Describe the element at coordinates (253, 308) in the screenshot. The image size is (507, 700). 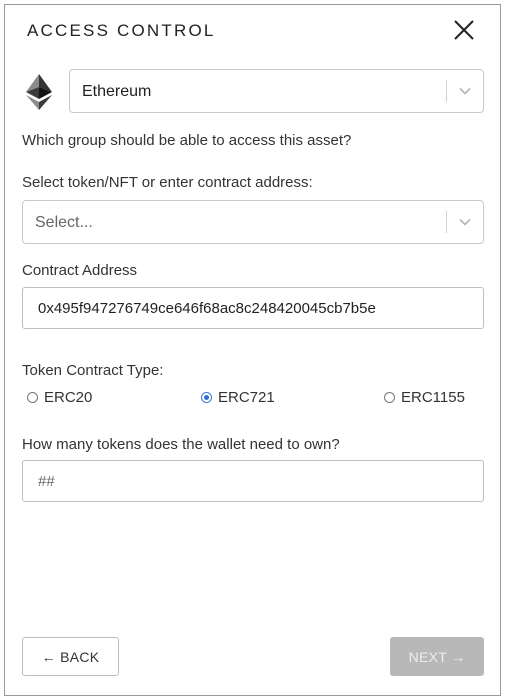
I see `contract-address-input` at that location.